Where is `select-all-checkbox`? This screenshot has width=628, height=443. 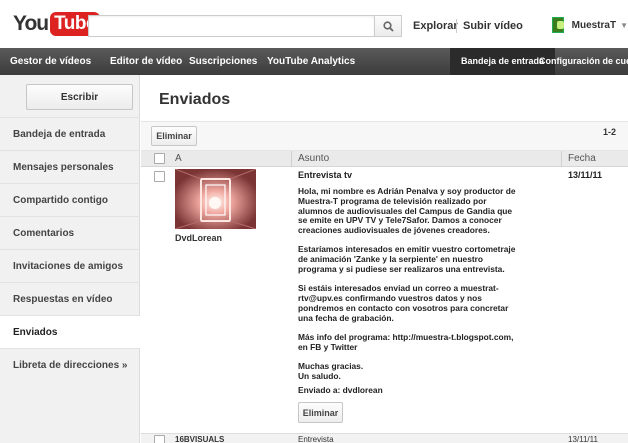 select-all-checkbox is located at coordinates (159, 158).